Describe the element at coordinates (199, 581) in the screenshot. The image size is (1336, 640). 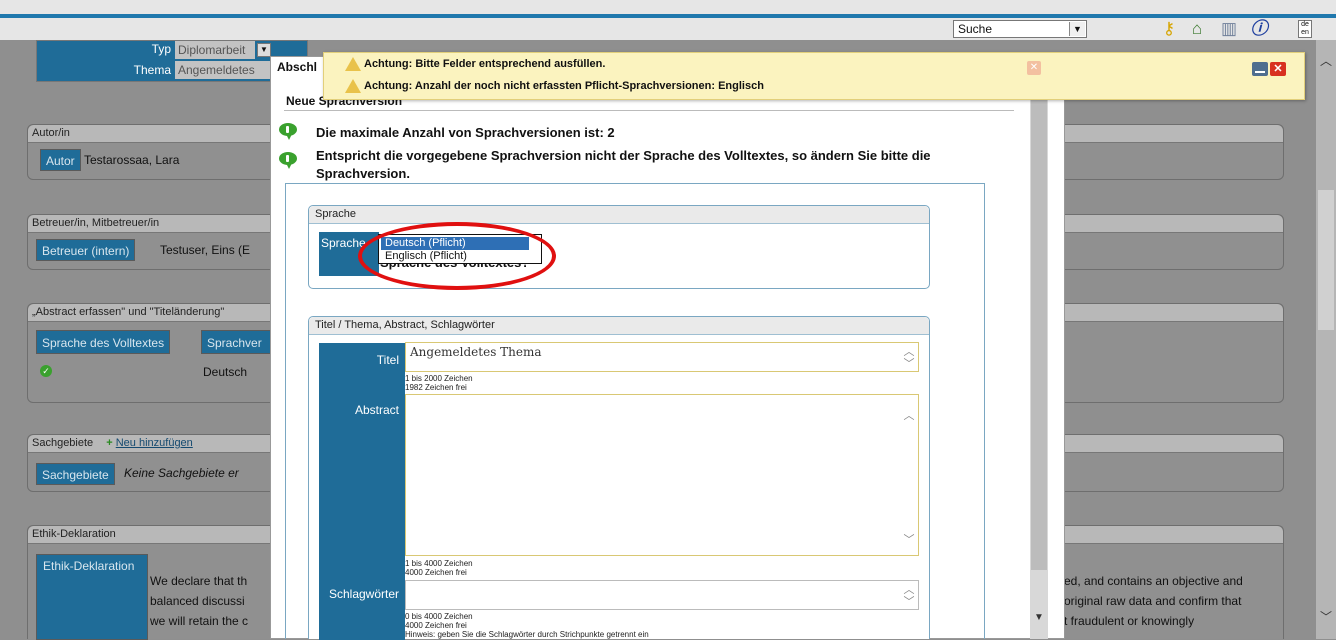
I see `ethik-text-line1-left: We declare that th` at that location.